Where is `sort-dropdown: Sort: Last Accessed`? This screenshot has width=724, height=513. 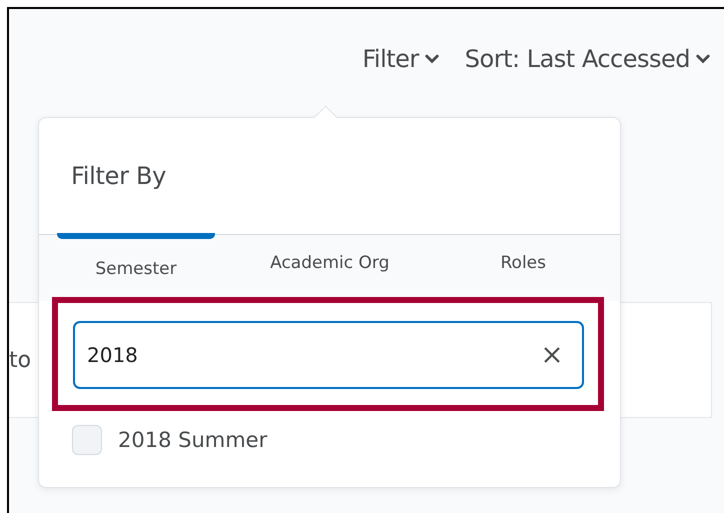 sort-dropdown: Sort: Last Accessed is located at coordinates (587, 59).